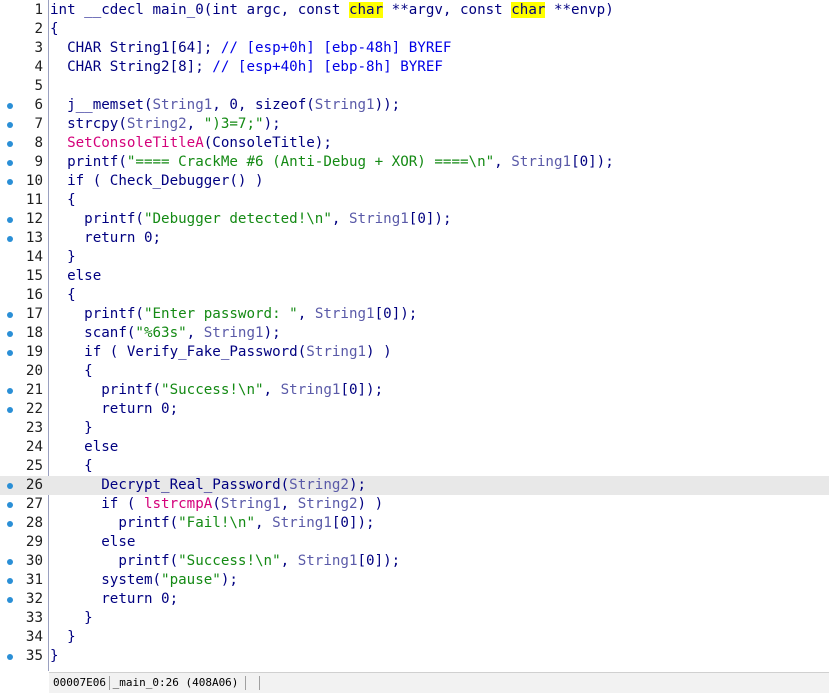  Describe the element at coordinates (414, 181) in the screenshot. I see `code-line: 10 if ( Check_Debugger() )` at that location.